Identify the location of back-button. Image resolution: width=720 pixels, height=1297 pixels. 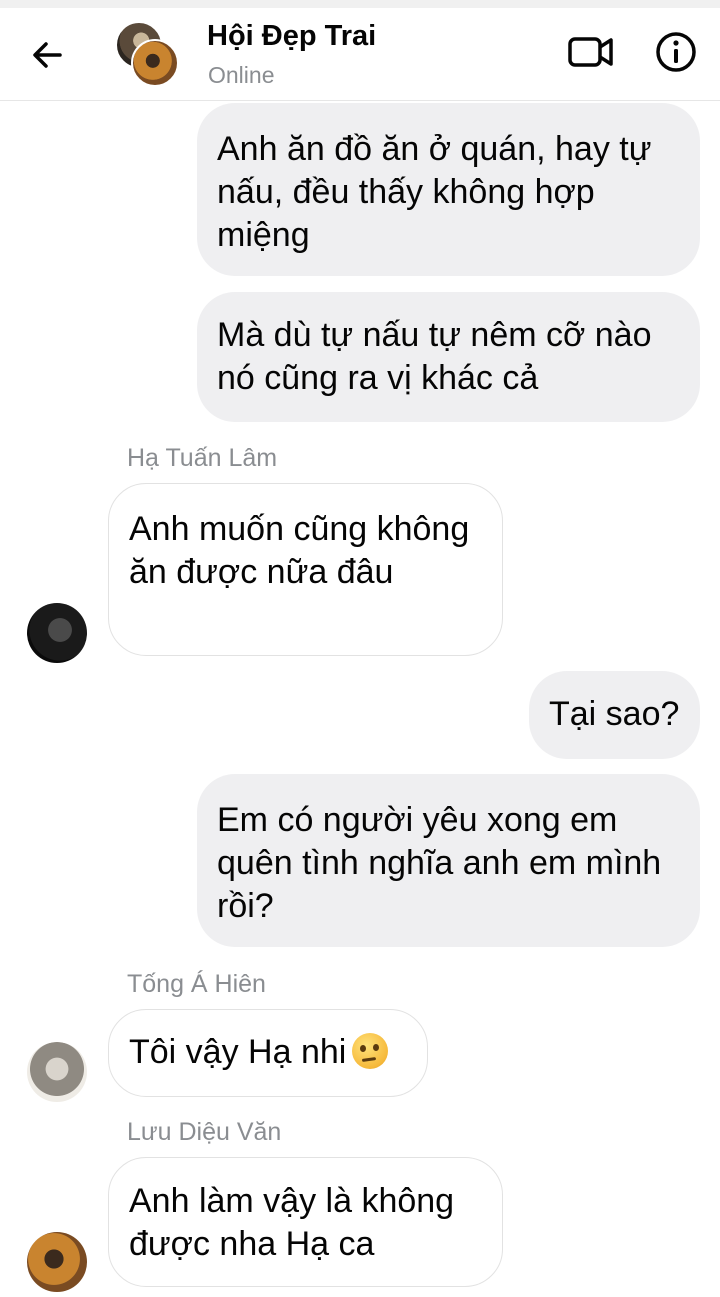
(47, 55).